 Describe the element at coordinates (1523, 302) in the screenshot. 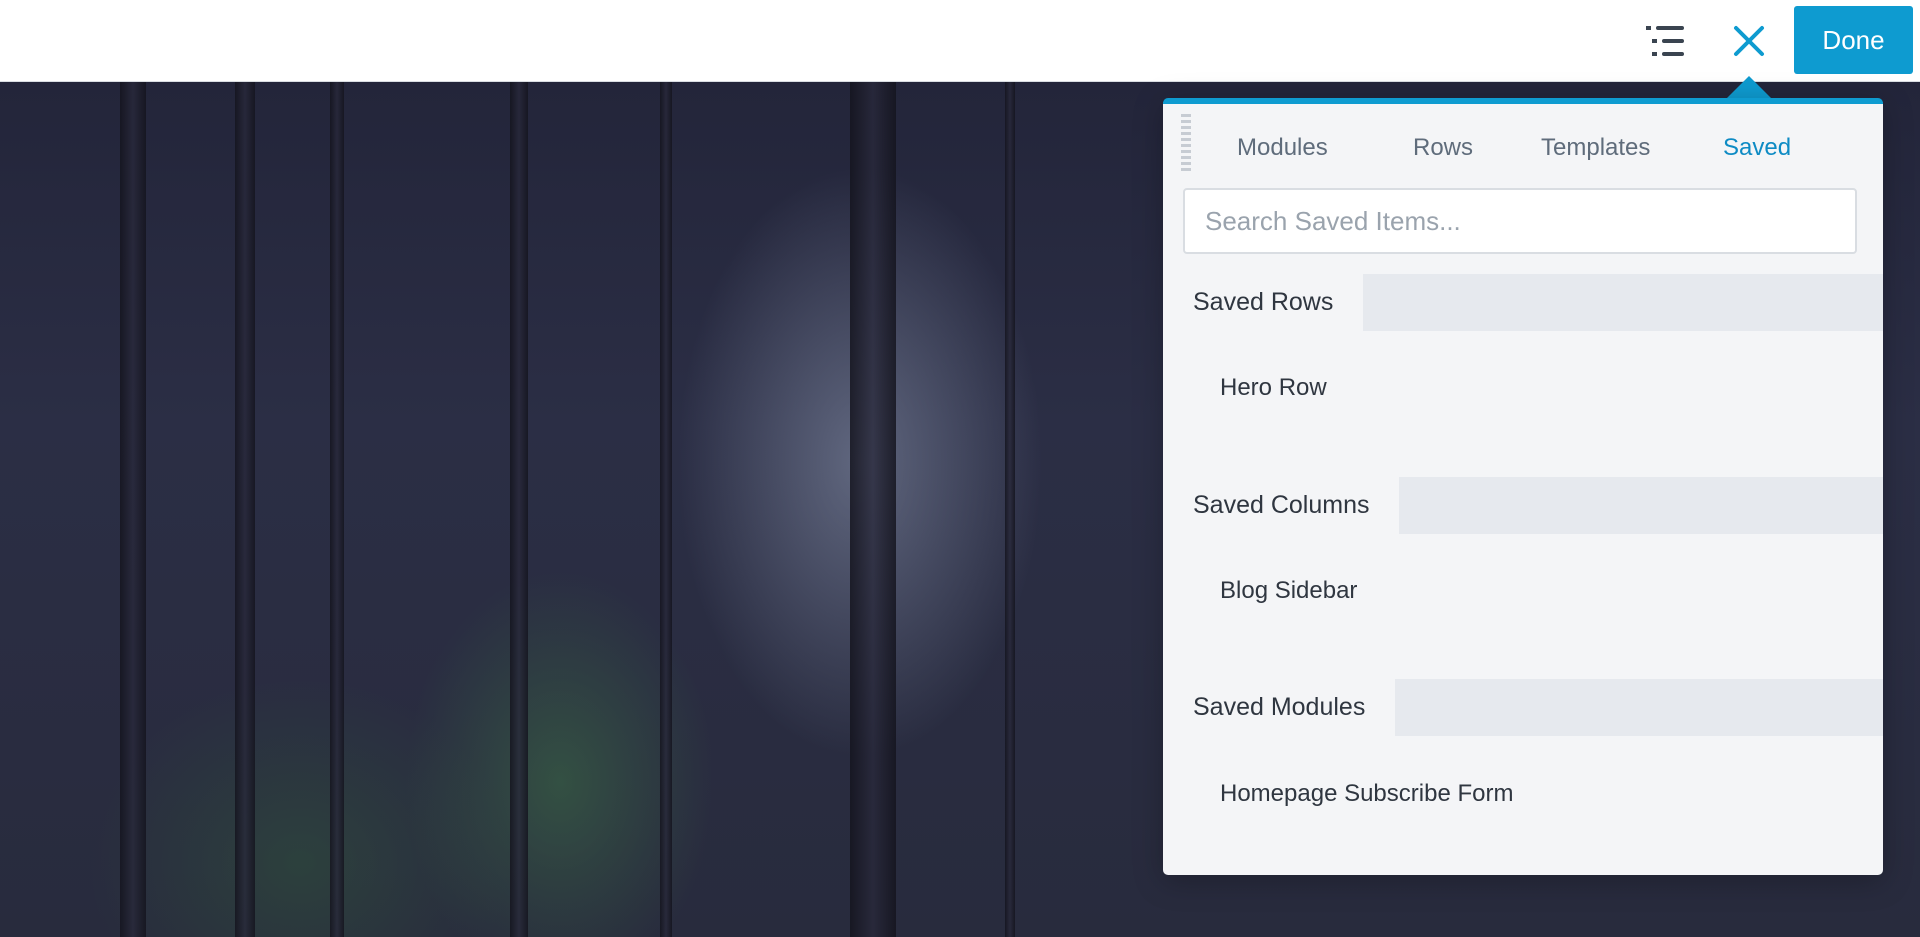

I see `section-header-saved-rows: Saved Rows` at that location.